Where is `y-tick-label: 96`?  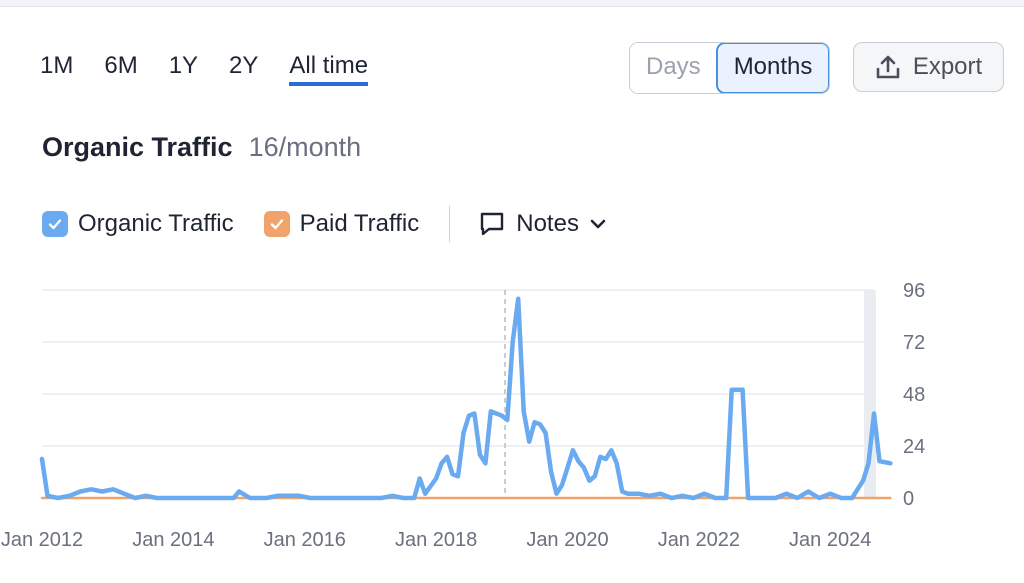 y-tick-label: 96 is located at coordinates (914, 291).